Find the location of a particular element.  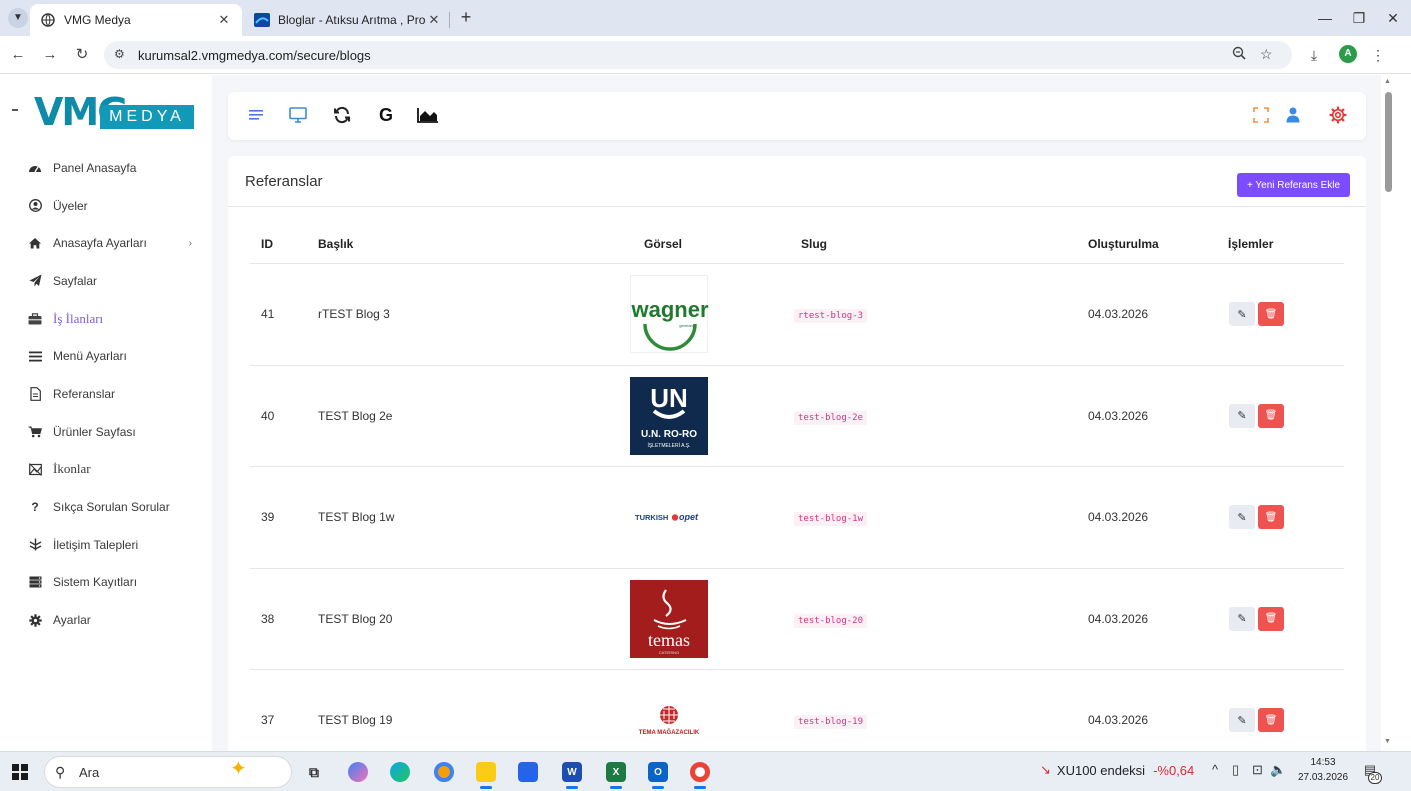

slug-code: rtest-blog-3 is located at coordinates (831, 316).